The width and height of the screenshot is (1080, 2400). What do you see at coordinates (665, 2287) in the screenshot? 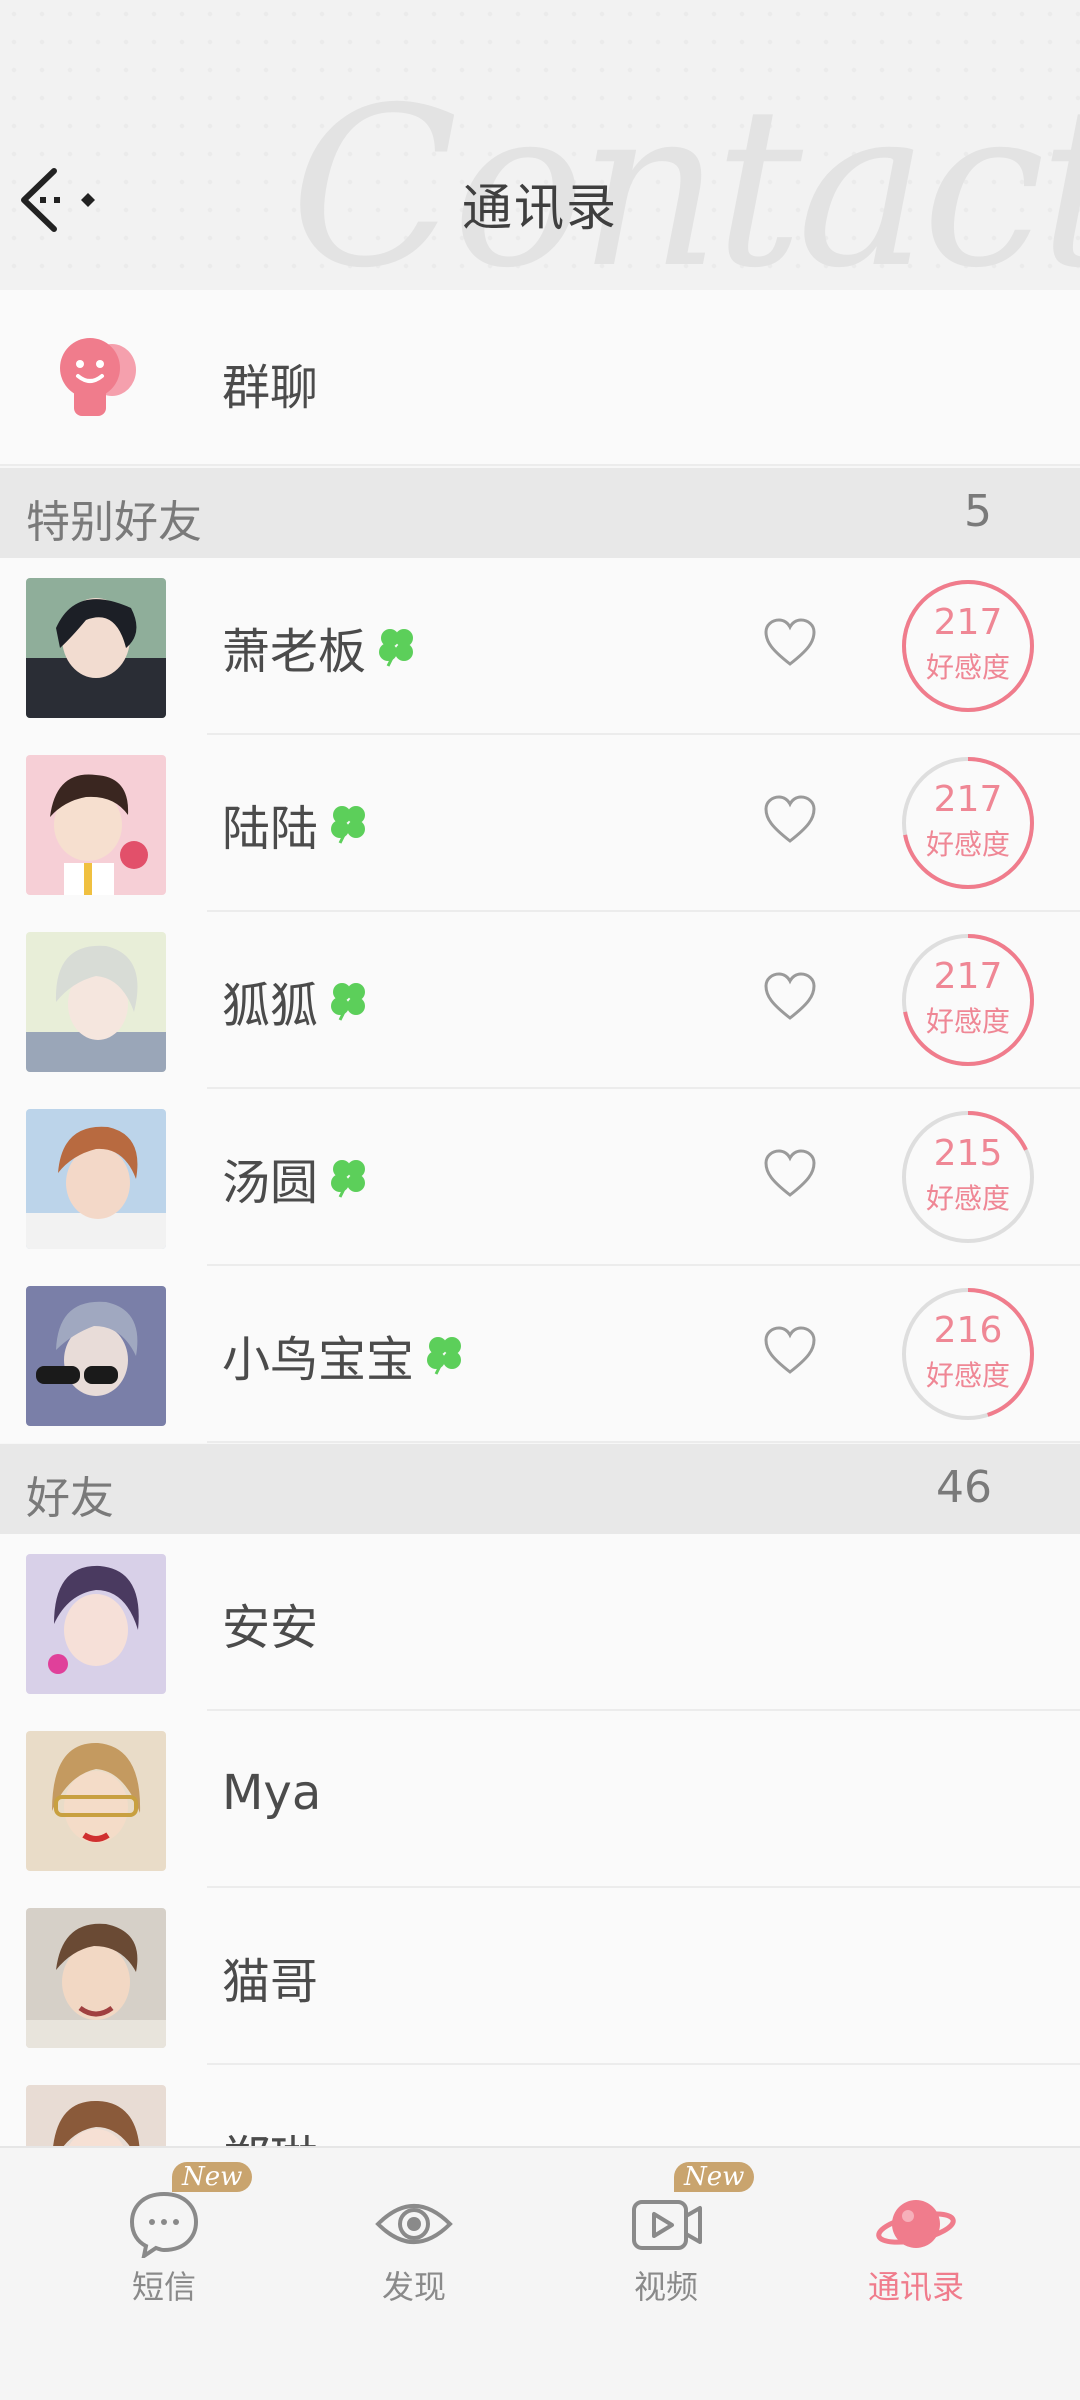
I see `nav-label: 视频` at bounding box center [665, 2287].